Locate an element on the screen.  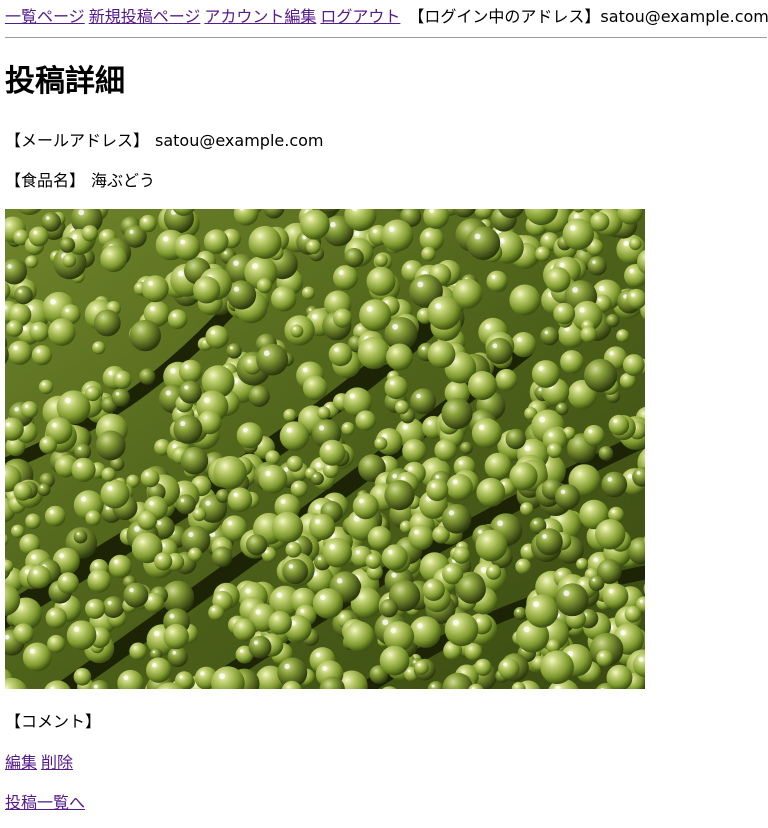
post-food-row: 【食品名】 海ぶどう is located at coordinates (80, 181).